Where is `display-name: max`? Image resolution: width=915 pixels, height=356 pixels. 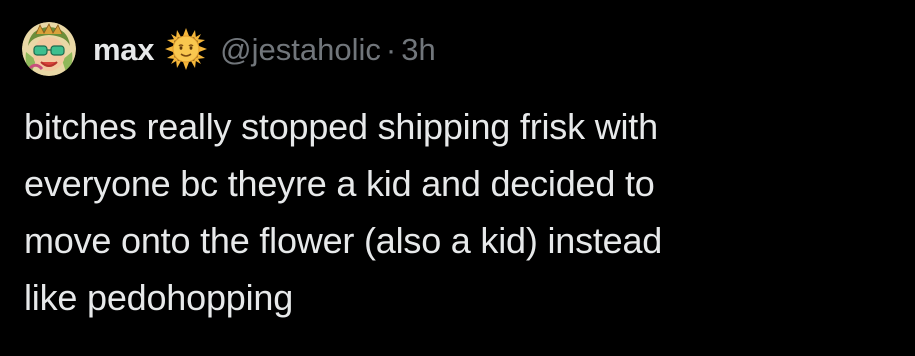
display-name: max is located at coordinates (123, 49).